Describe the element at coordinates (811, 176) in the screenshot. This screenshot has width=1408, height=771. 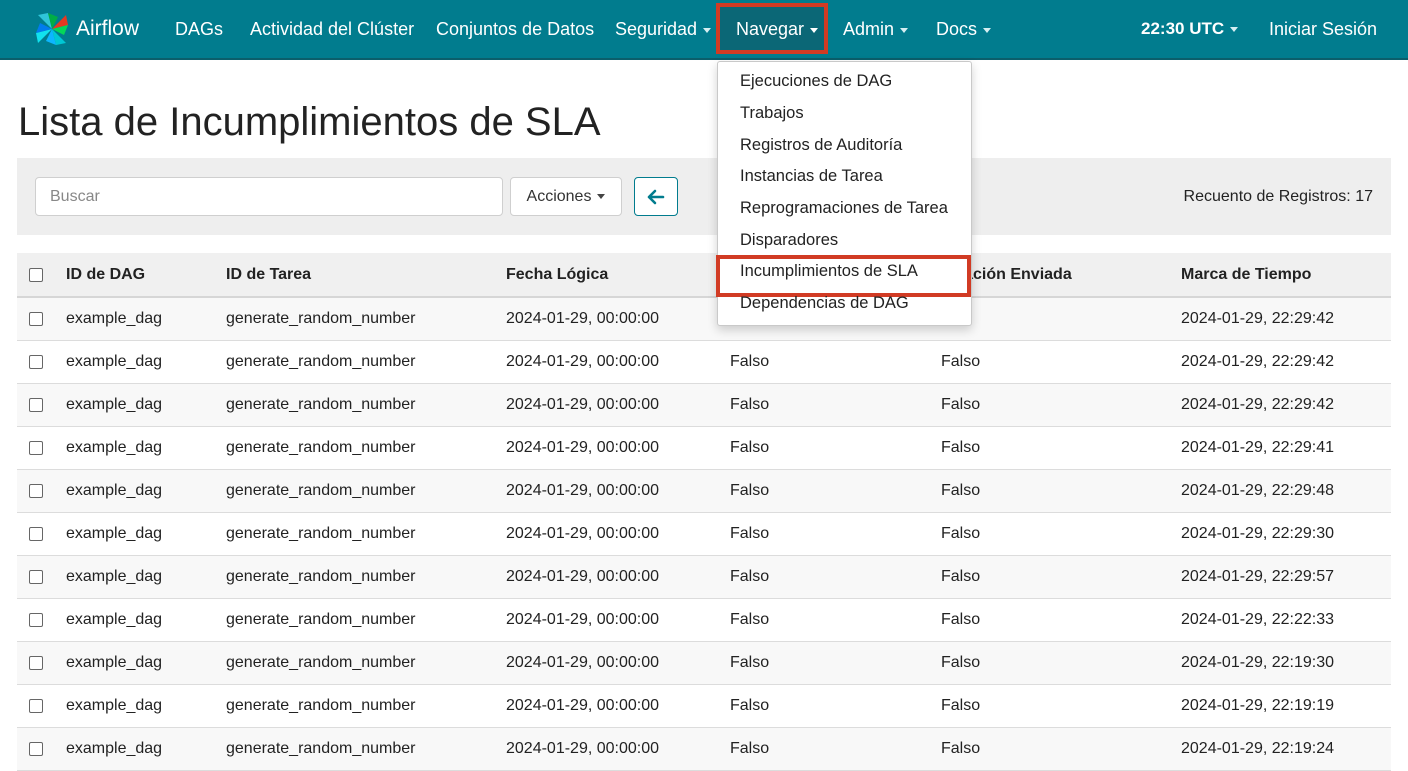
I see `menu-item-task-instances: Instancias de Tarea` at that location.